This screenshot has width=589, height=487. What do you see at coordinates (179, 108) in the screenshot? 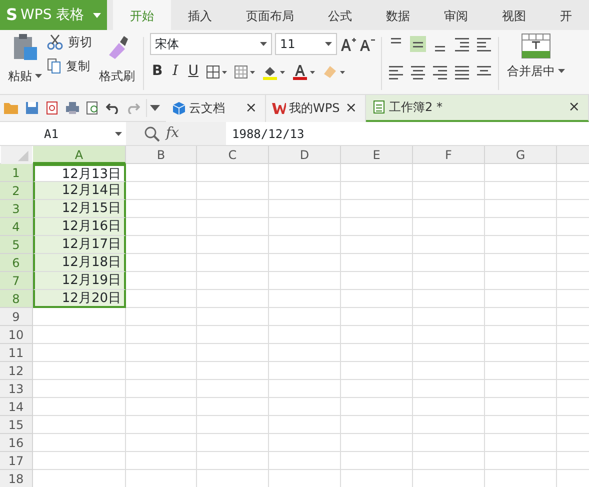
I see `cube-icon` at bounding box center [179, 108].